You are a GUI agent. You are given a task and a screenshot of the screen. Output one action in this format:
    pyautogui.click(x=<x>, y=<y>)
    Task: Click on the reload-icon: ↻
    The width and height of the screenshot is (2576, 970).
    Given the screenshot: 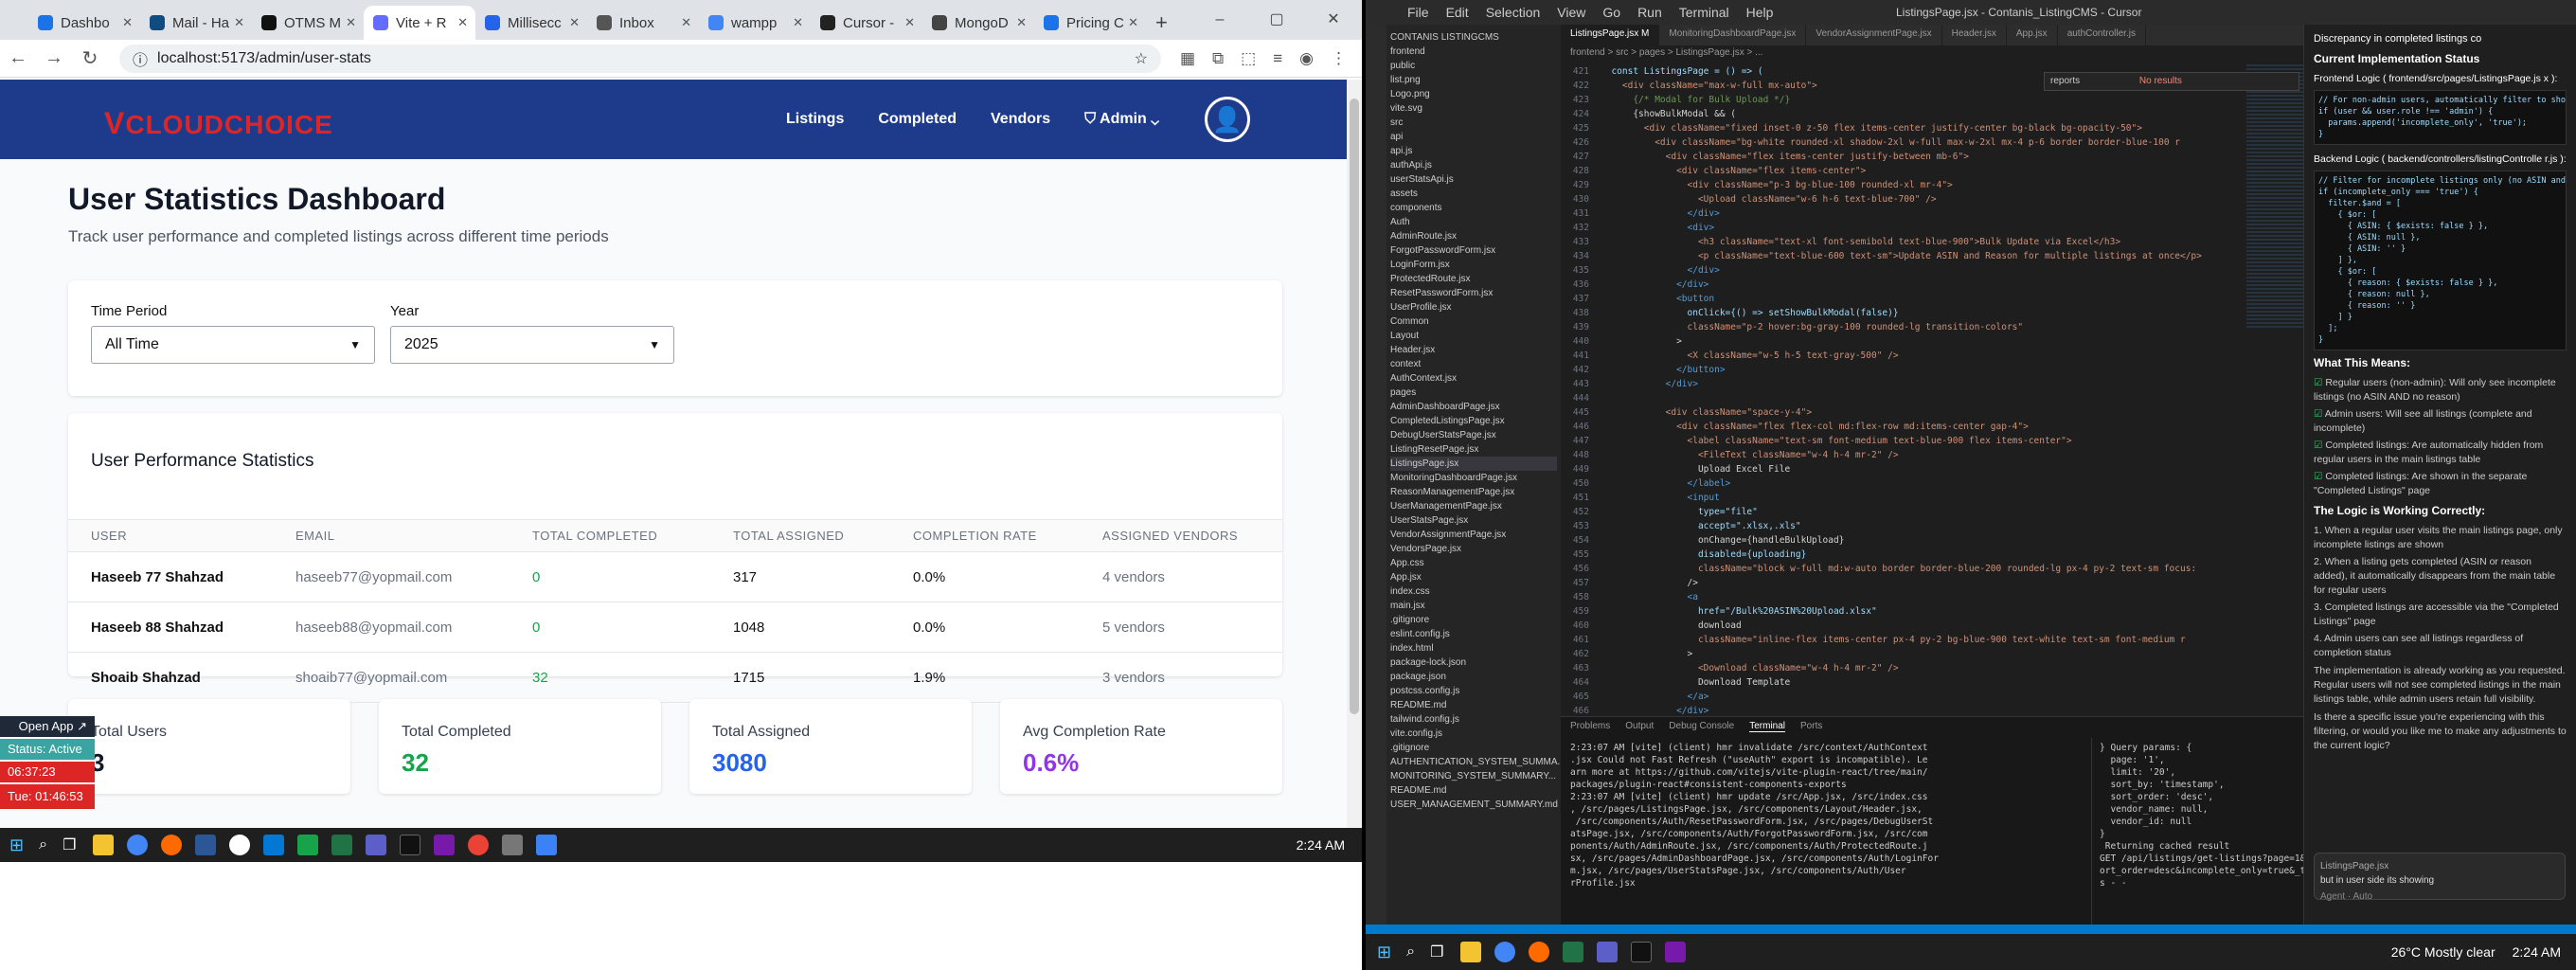 What is the action you would take?
    pyautogui.click(x=90, y=58)
    